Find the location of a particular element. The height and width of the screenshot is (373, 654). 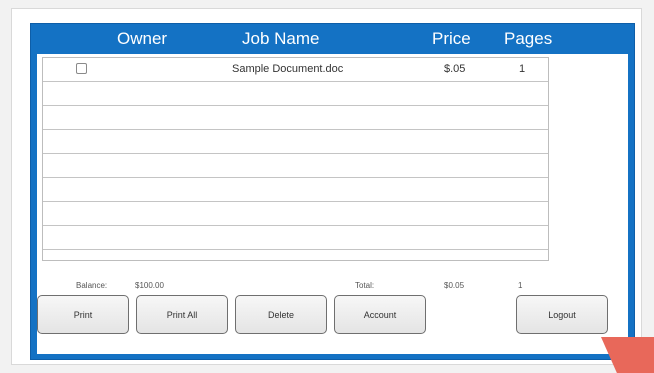

header-job-name: Job Name is located at coordinates (281, 38).